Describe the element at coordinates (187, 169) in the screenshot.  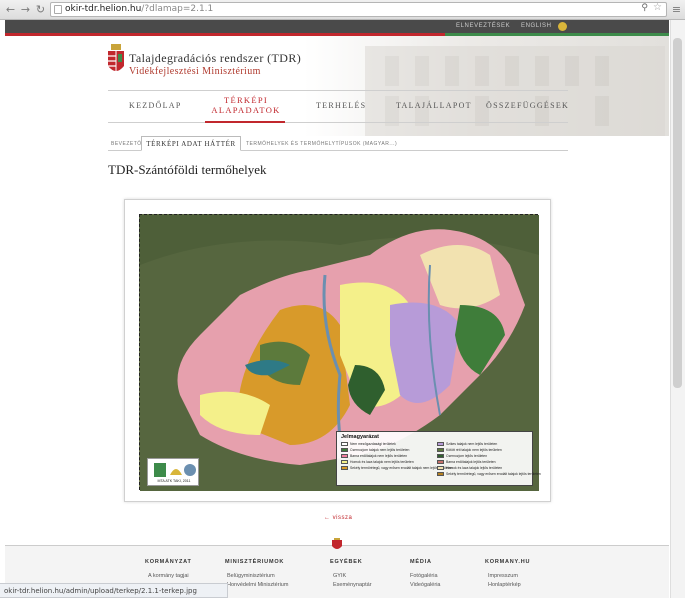
I see `page-title: TDR-Szántóföldi termőhelyek` at that location.